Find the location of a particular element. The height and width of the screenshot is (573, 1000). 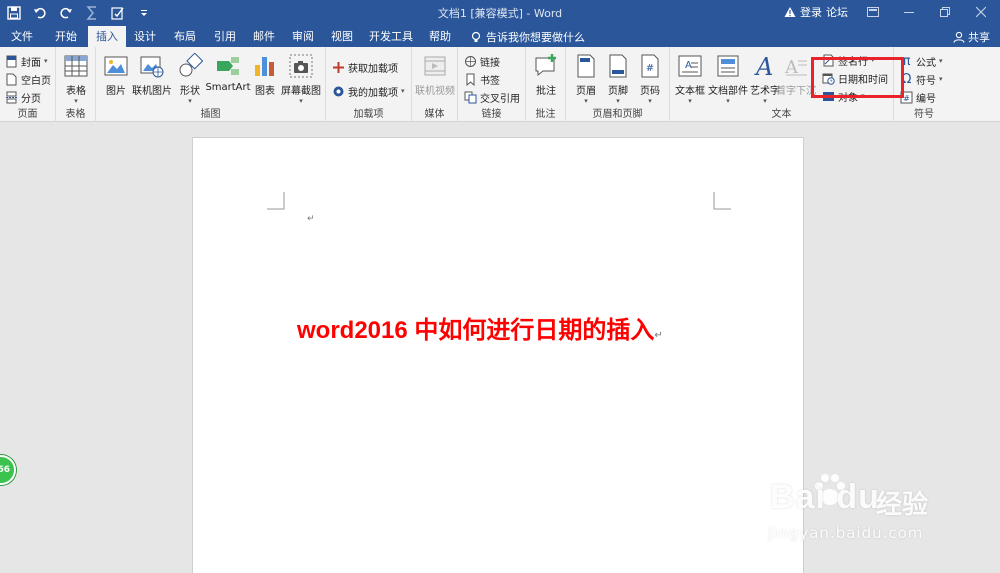

baidu-jingyan-watermark: Bai du 经验 jingyan.baidu.com is located at coordinates (848, 509).